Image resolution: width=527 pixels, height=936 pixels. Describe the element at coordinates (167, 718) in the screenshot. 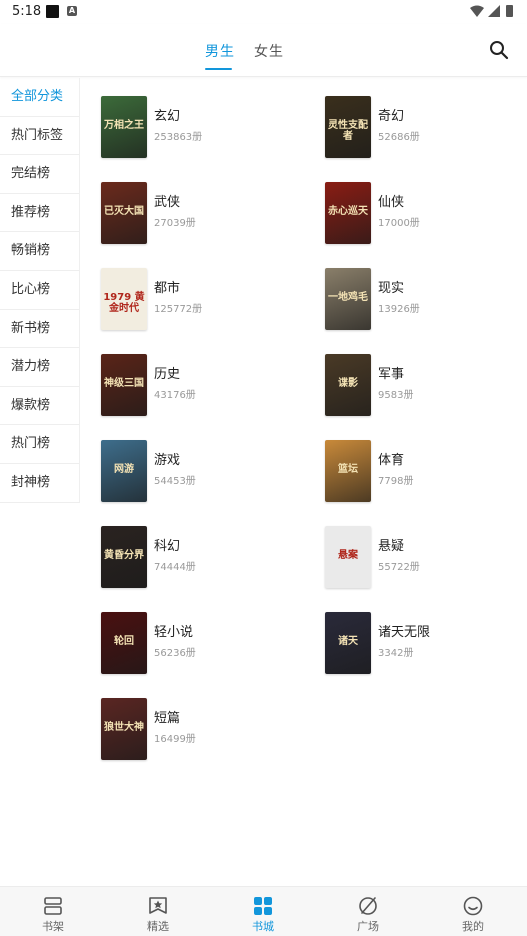

I see `category-name: 短篇` at that location.